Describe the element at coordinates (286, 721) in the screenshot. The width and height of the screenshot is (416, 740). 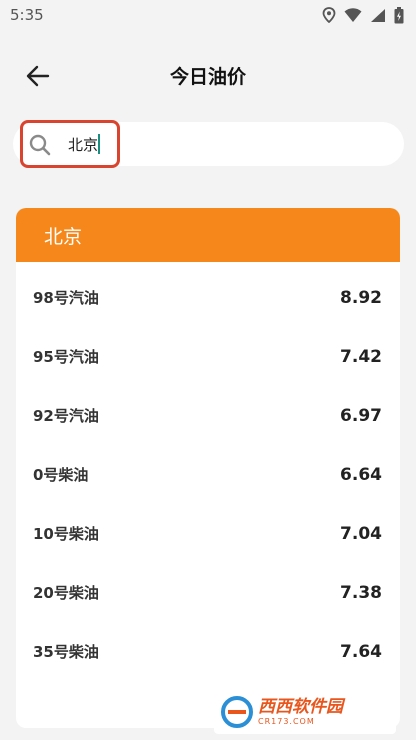
I see `watermark-sub-text: CR173.COM` at that location.